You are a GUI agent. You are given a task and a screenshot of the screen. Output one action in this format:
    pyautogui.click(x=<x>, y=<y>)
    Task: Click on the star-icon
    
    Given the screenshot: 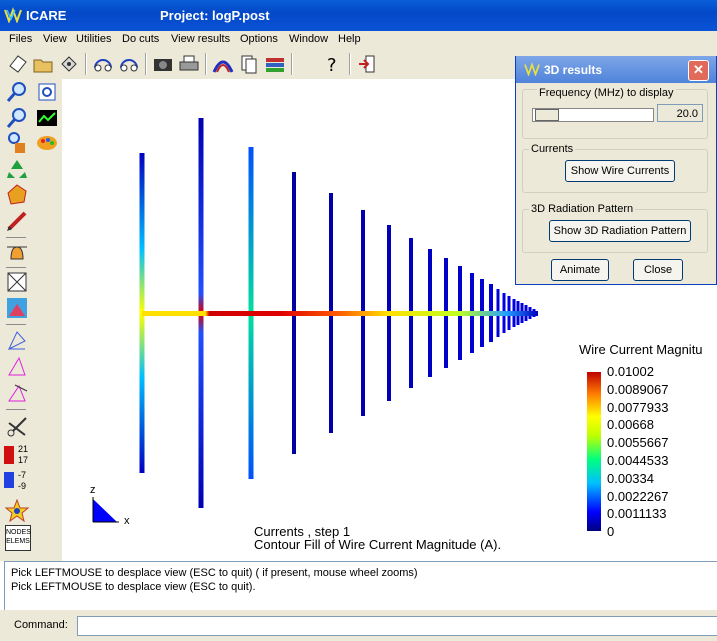 What is the action you would take?
    pyautogui.click(x=17, y=511)
    